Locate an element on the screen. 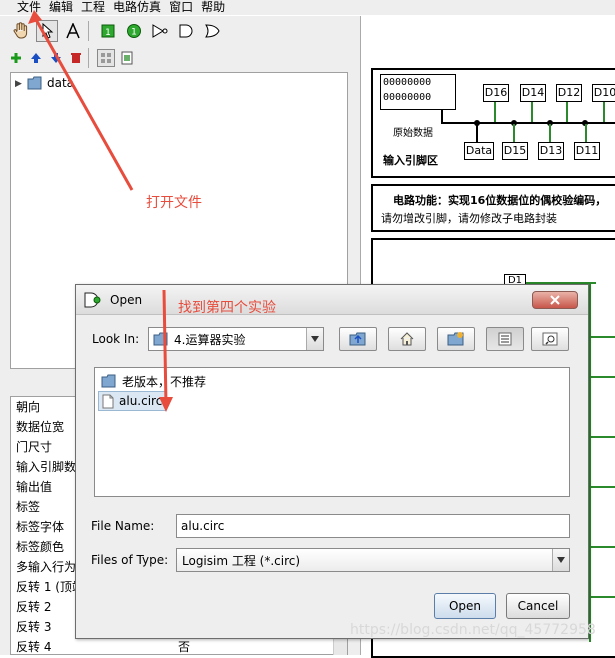 The width and height of the screenshot is (615, 658). annotation-arrows is located at coordinates (100, 211).